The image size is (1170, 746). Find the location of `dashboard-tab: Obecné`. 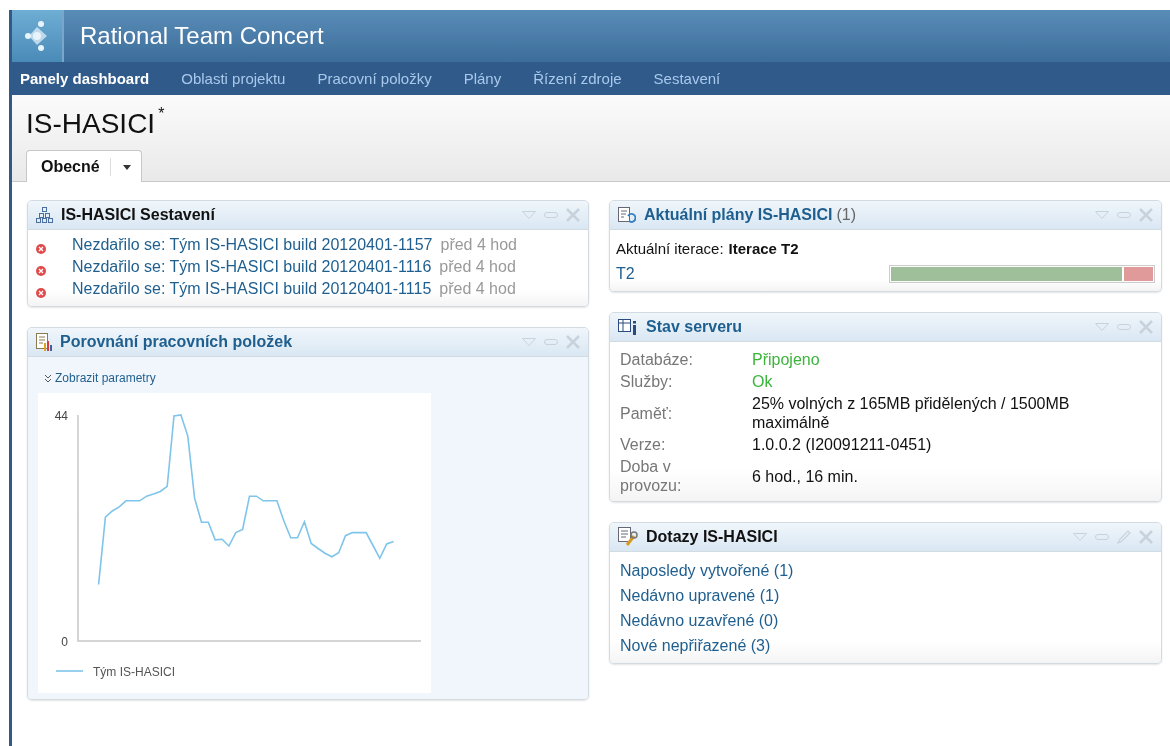

dashboard-tab: Obecné is located at coordinates (84, 166).